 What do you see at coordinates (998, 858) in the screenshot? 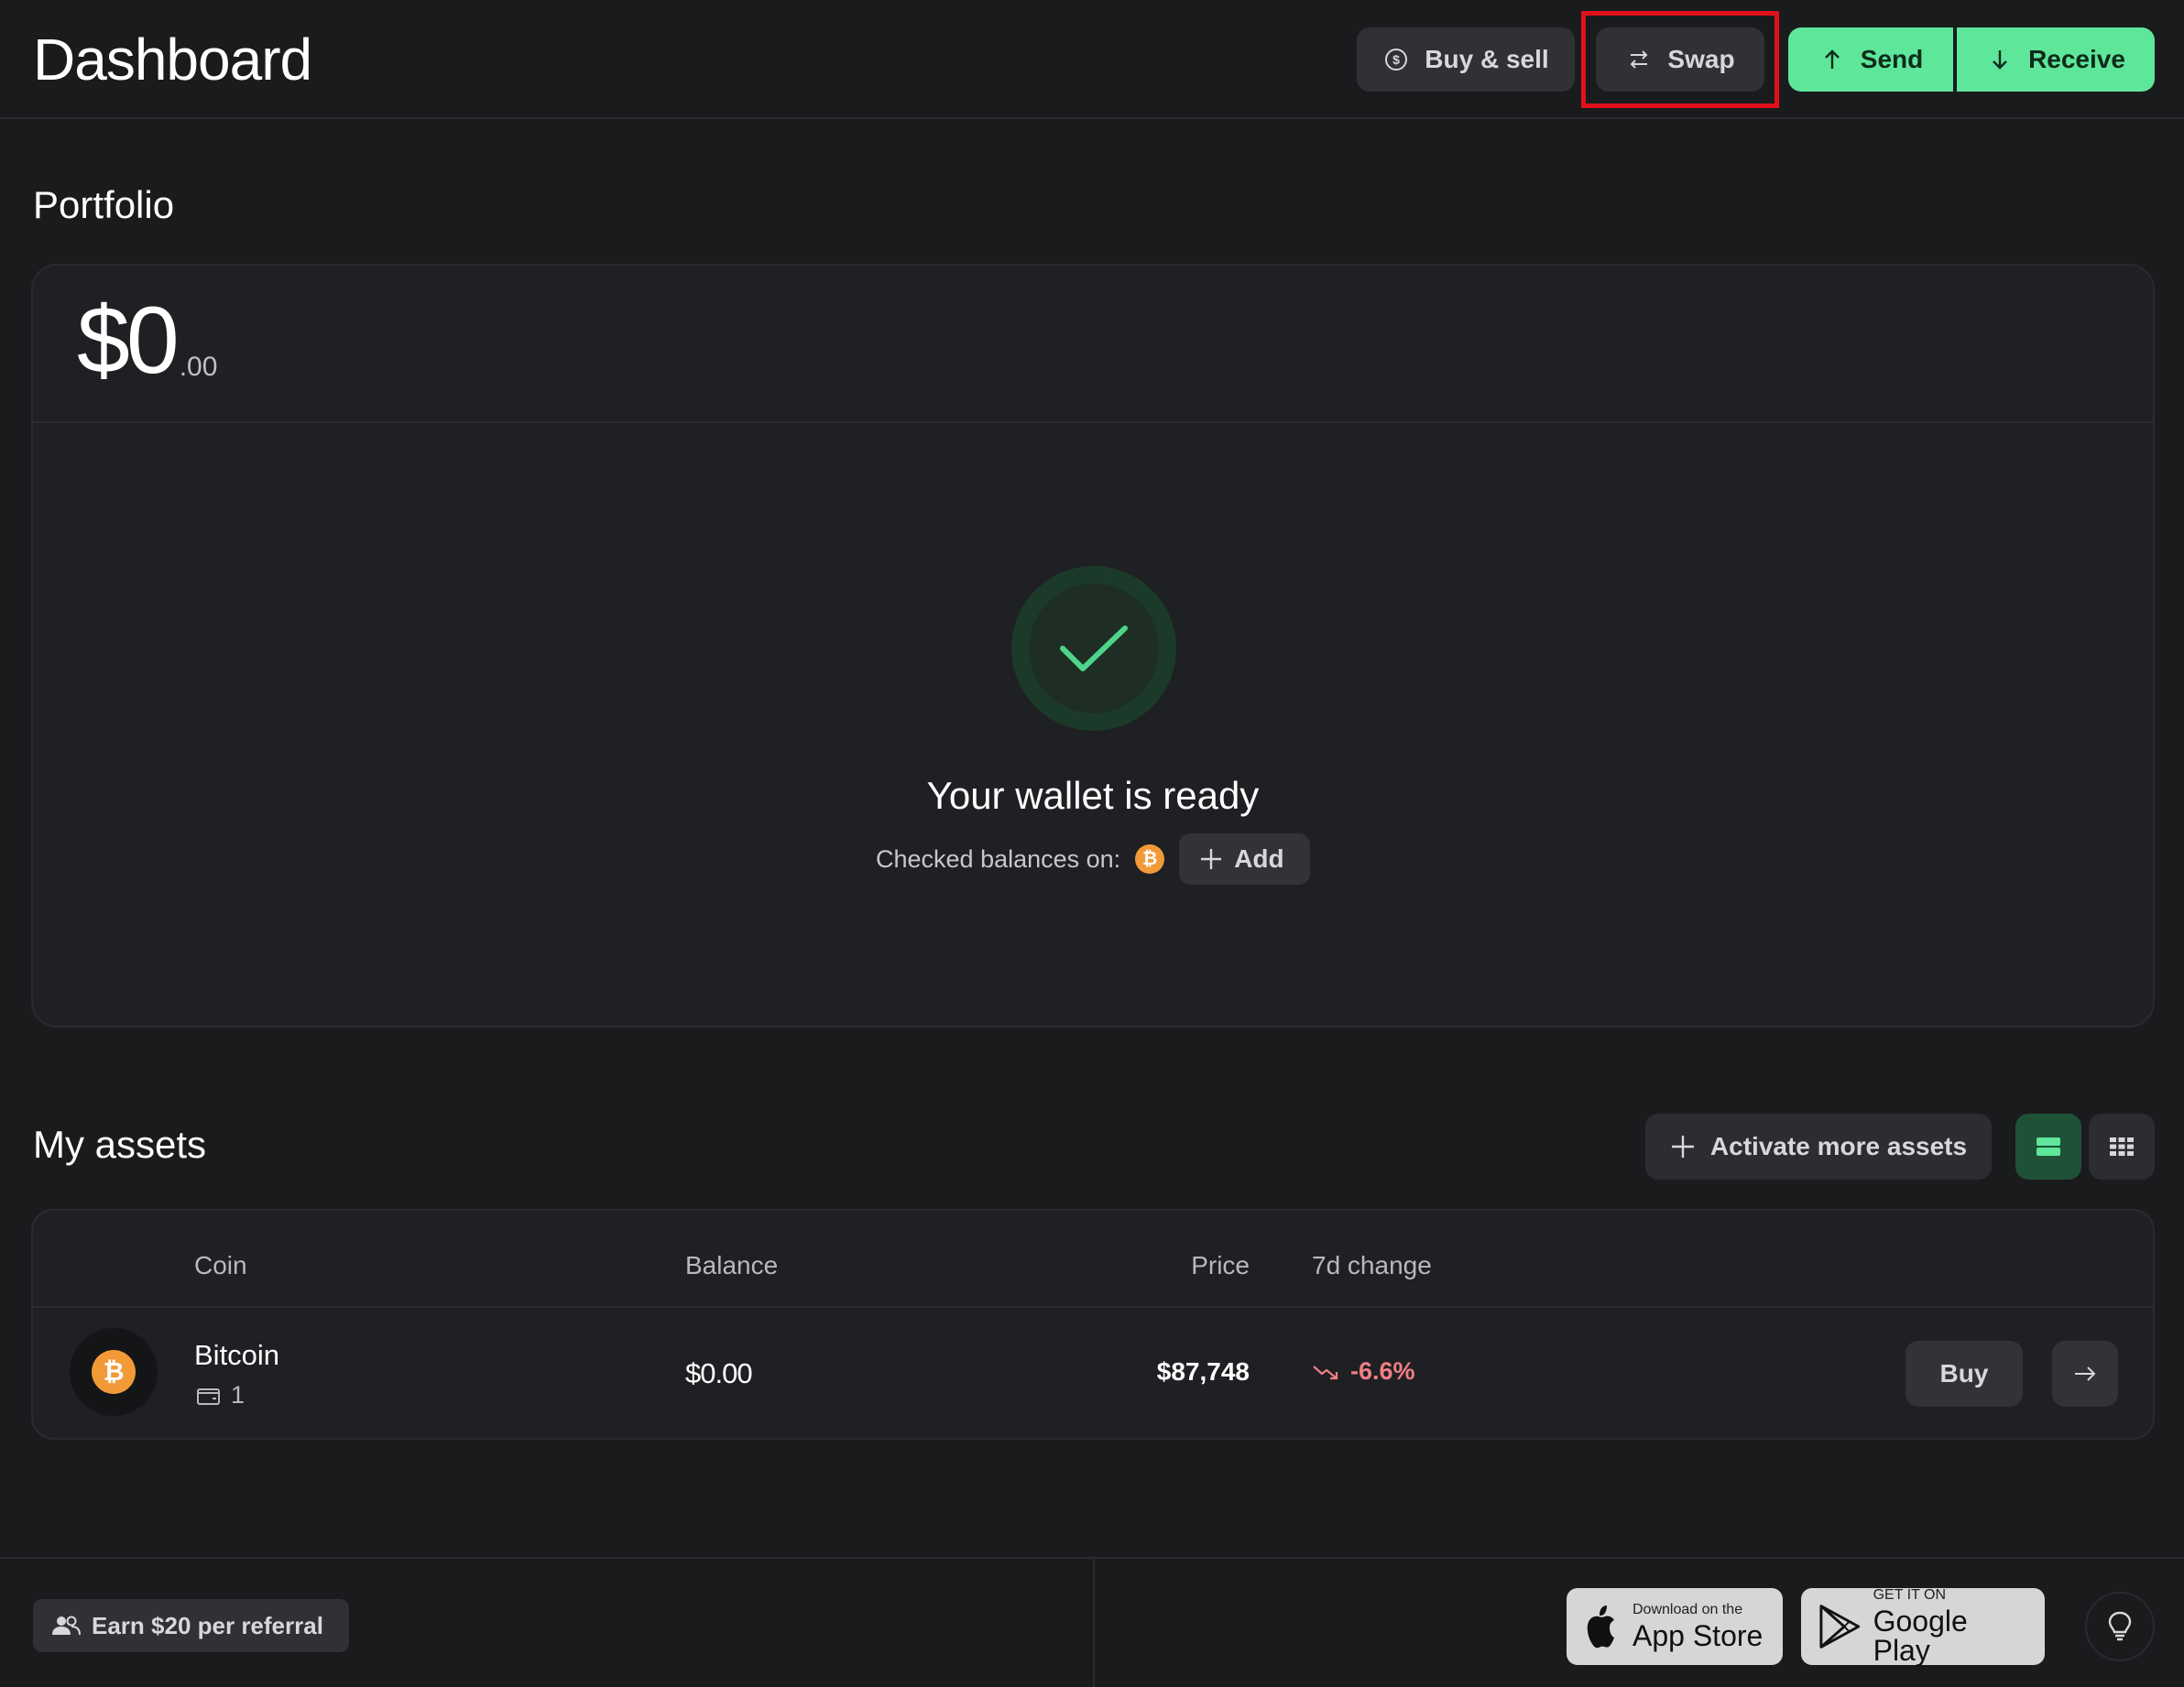
I see `checked-balances-label: Checked balances on:` at bounding box center [998, 858].